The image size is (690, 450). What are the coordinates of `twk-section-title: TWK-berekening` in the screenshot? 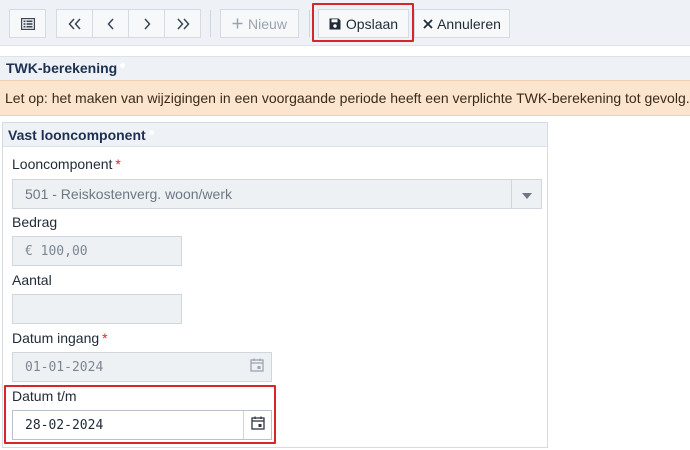 It's located at (62, 68).